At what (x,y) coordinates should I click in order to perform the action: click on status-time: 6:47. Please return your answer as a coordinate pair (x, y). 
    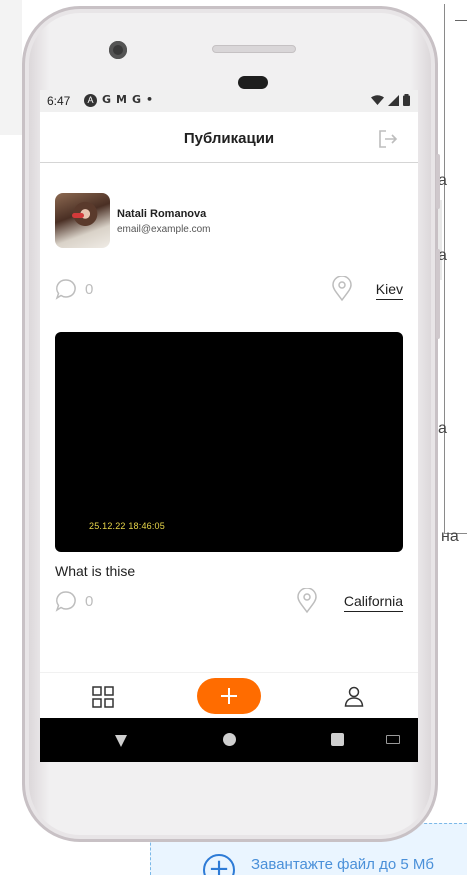
    Looking at the image, I should click on (59, 101).